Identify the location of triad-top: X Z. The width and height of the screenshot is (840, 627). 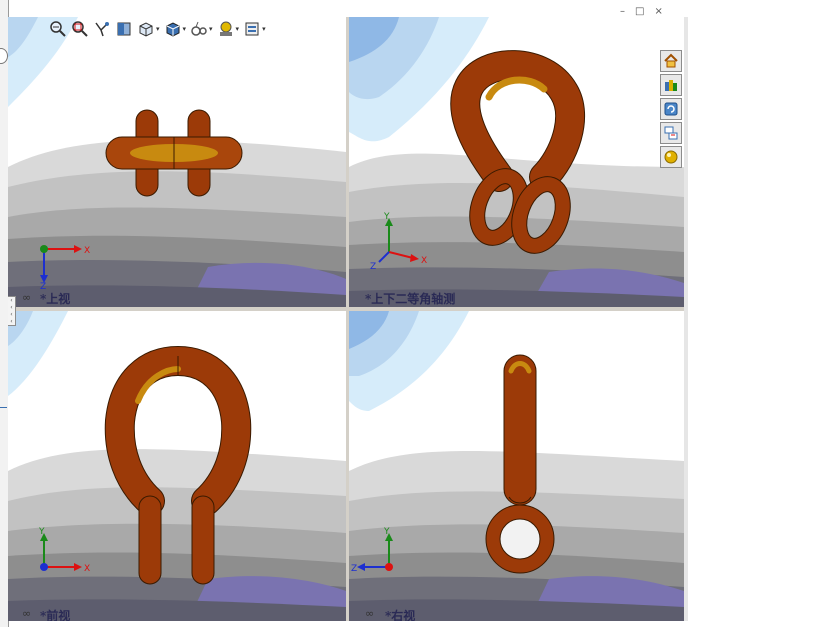
(65, 267).